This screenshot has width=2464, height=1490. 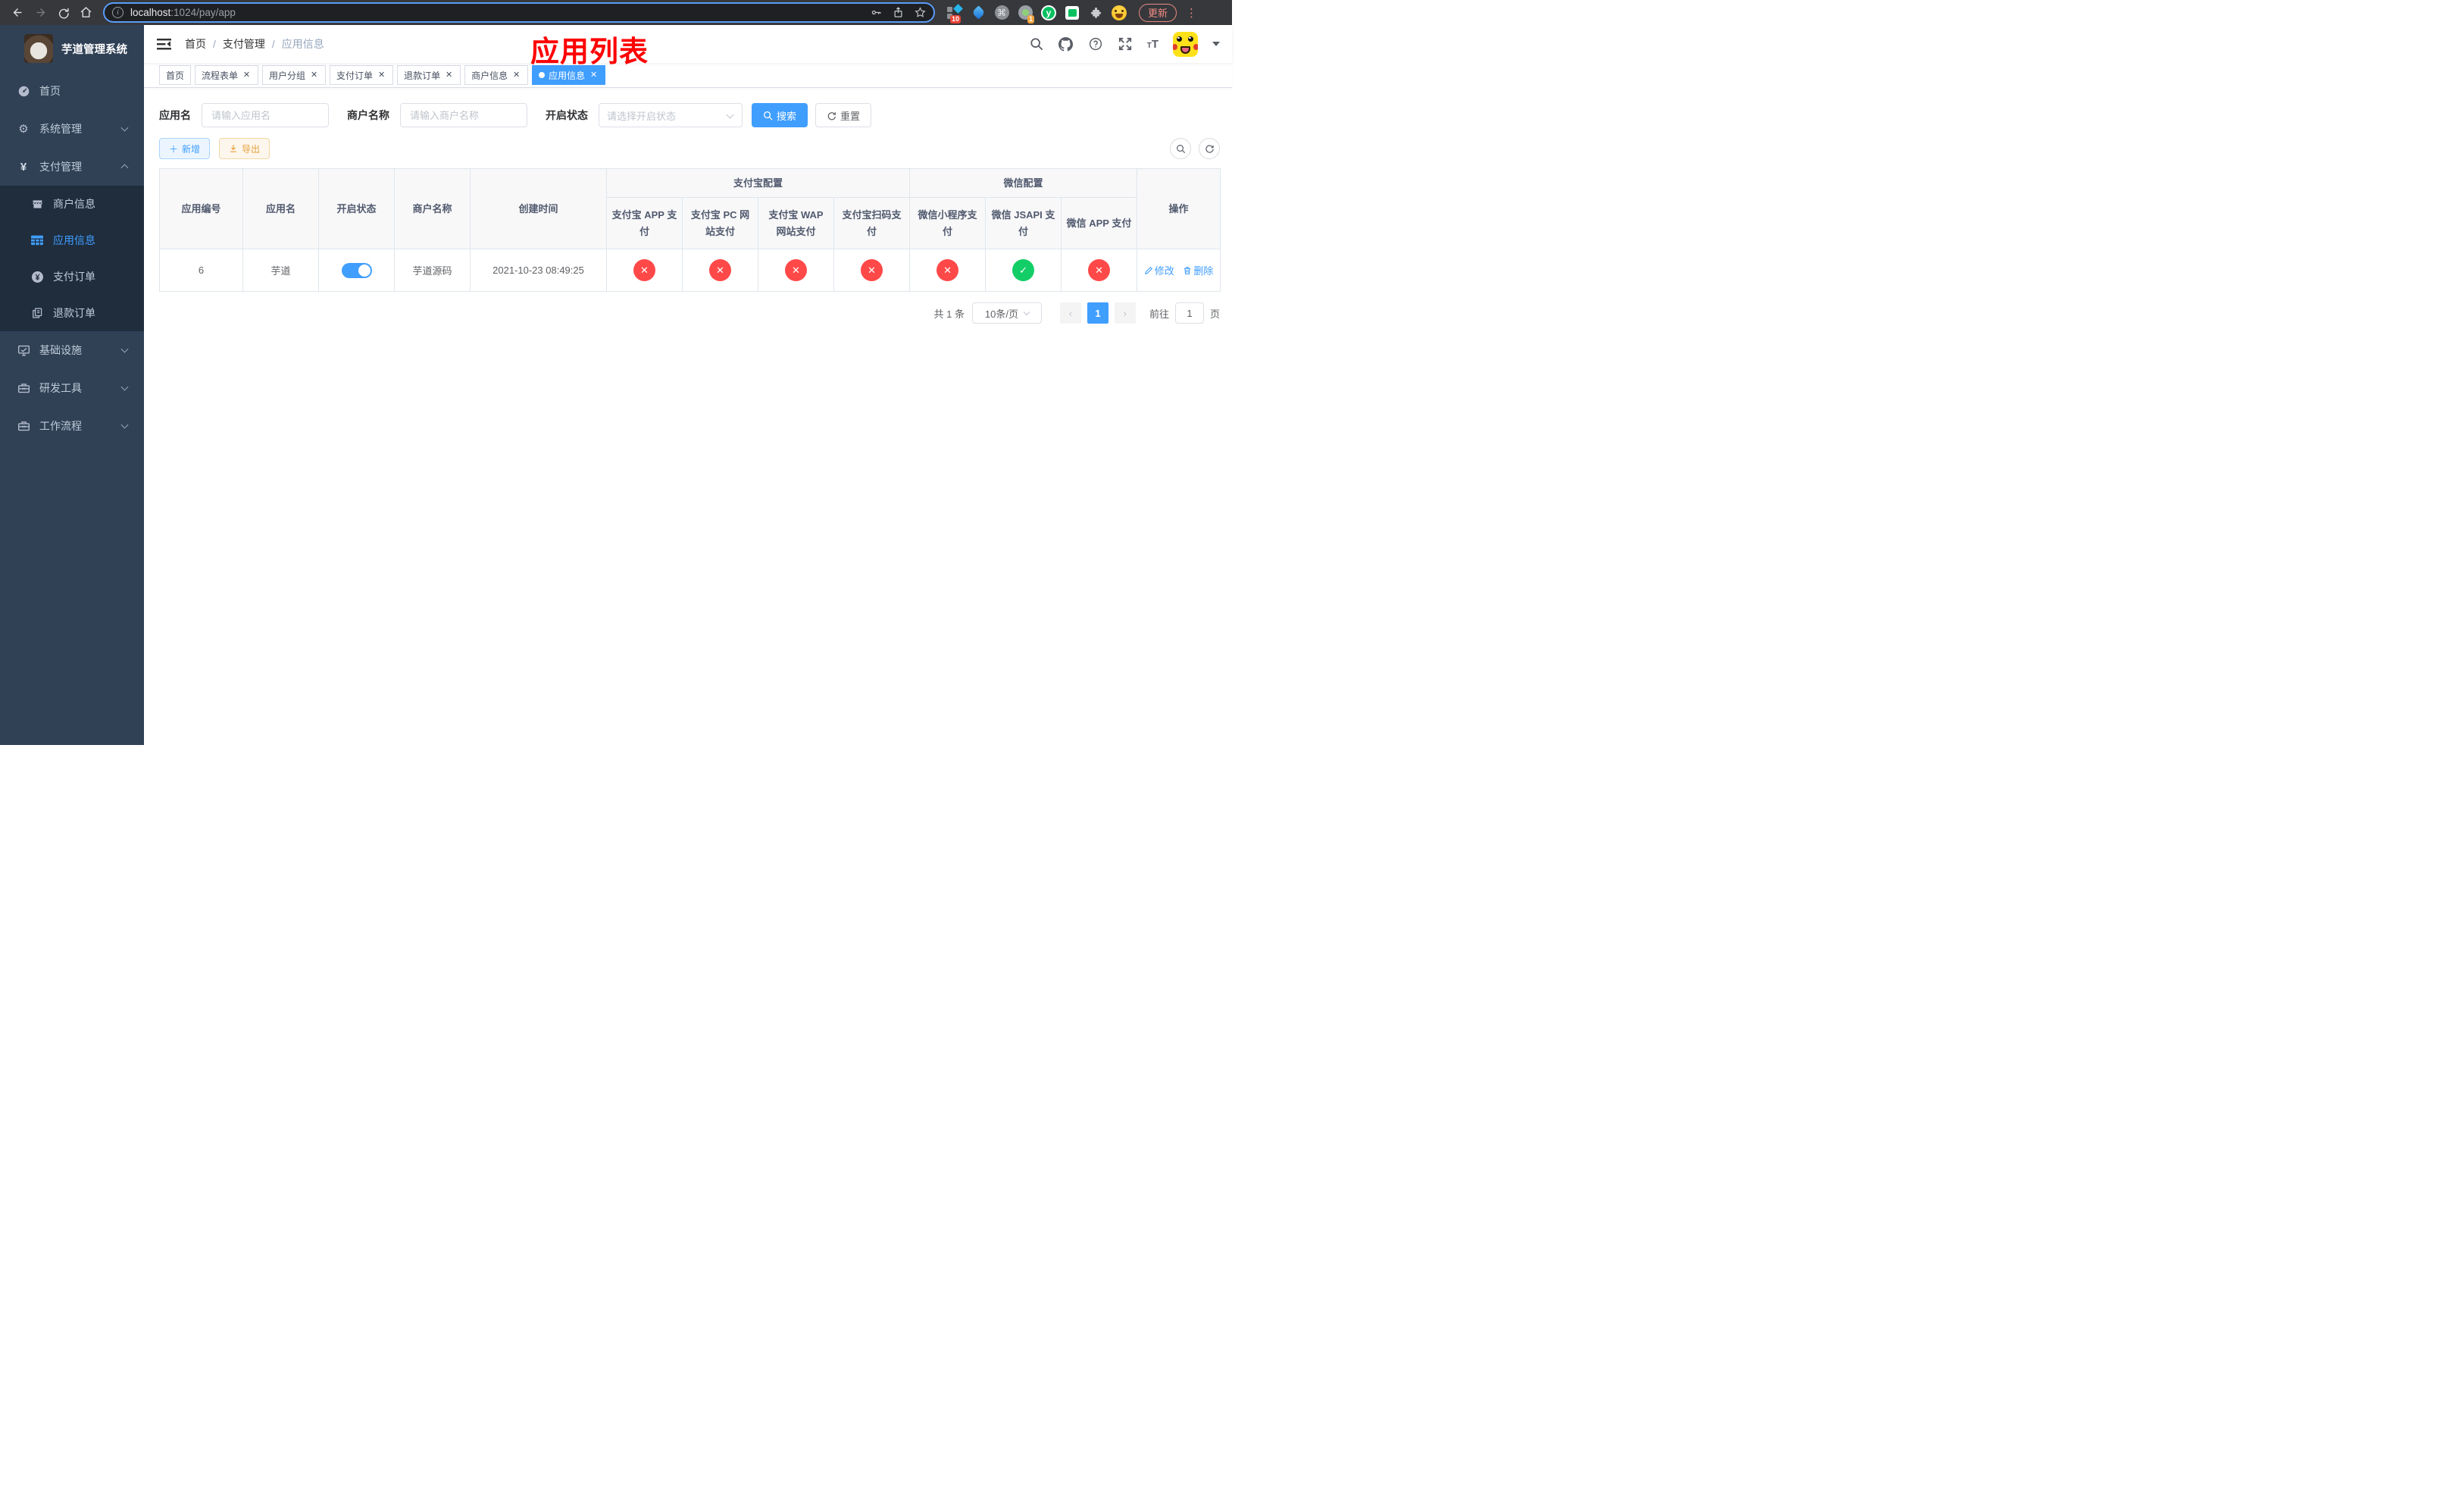 What do you see at coordinates (201, 209) in the screenshot?
I see `col-app-id: 应用编号` at bounding box center [201, 209].